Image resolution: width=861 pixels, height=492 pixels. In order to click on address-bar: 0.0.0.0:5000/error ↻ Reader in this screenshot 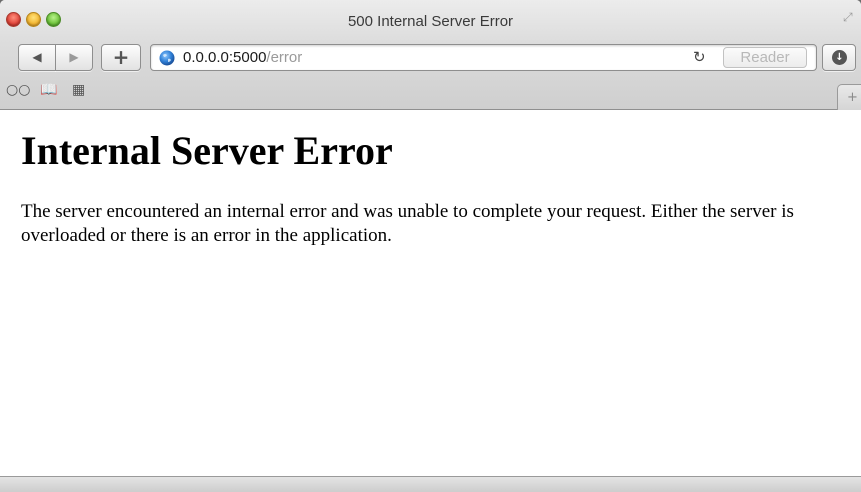, I will do `click(483, 57)`.